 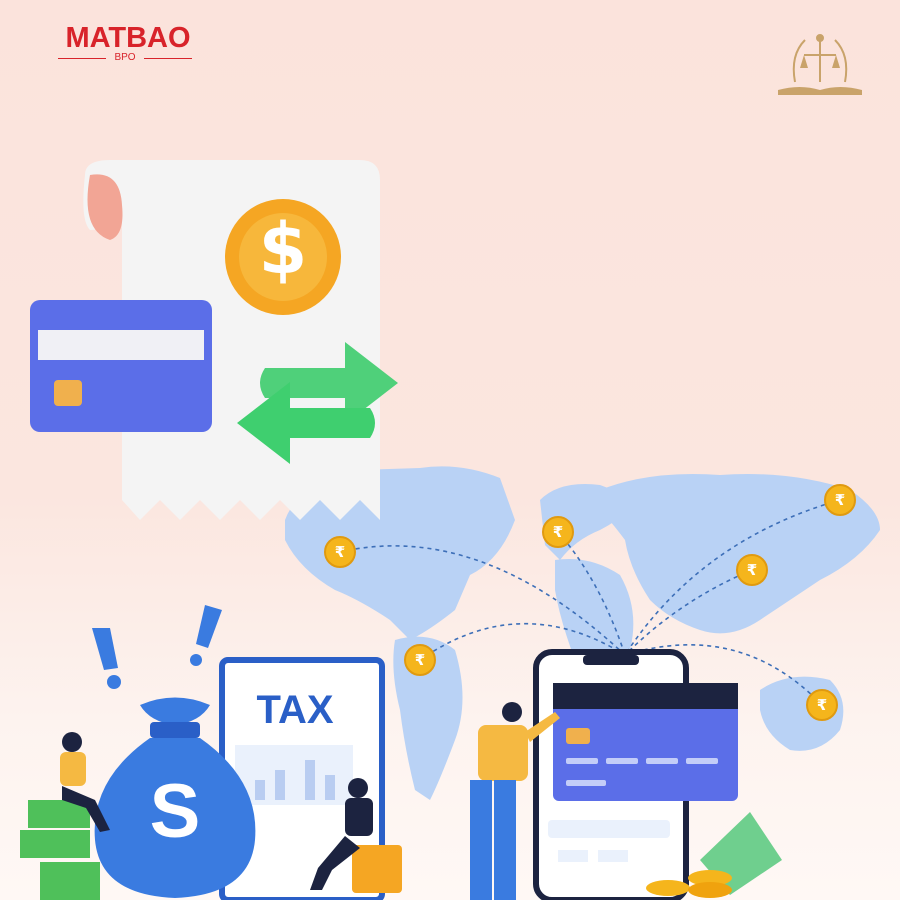 What do you see at coordinates (157, 647) in the screenshot?
I see `exclamation-icons` at bounding box center [157, 647].